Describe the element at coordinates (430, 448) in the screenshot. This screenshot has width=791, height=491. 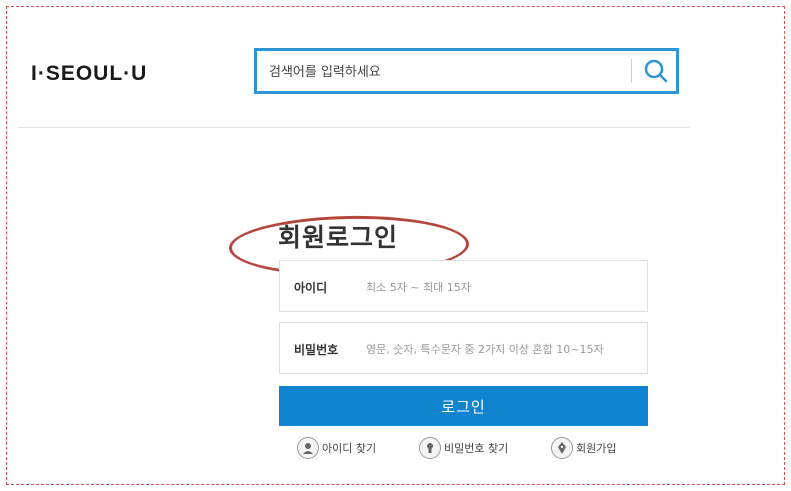
I see `keyhole-icon` at that location.